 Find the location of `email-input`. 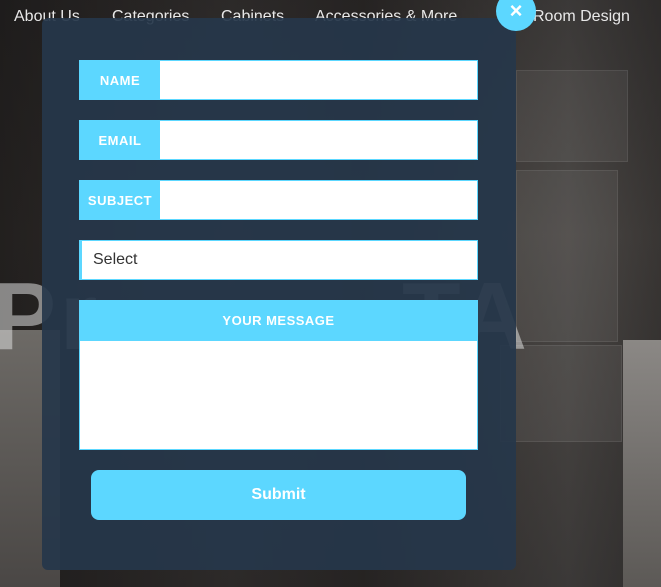

email-input is located at coordinates (318, 140).